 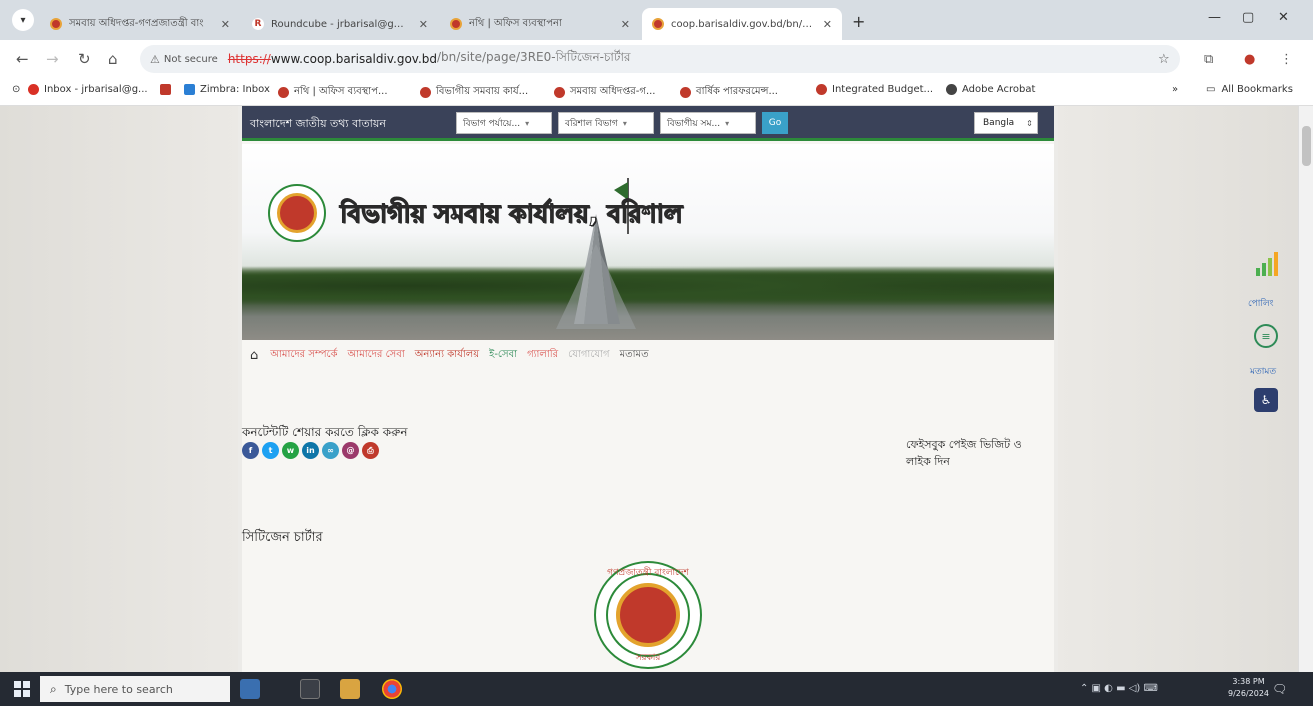 What do you see at coordinates (113, 59) in the screenshot?
I see `home-button: ⌂` at bounding box center [113, 59].